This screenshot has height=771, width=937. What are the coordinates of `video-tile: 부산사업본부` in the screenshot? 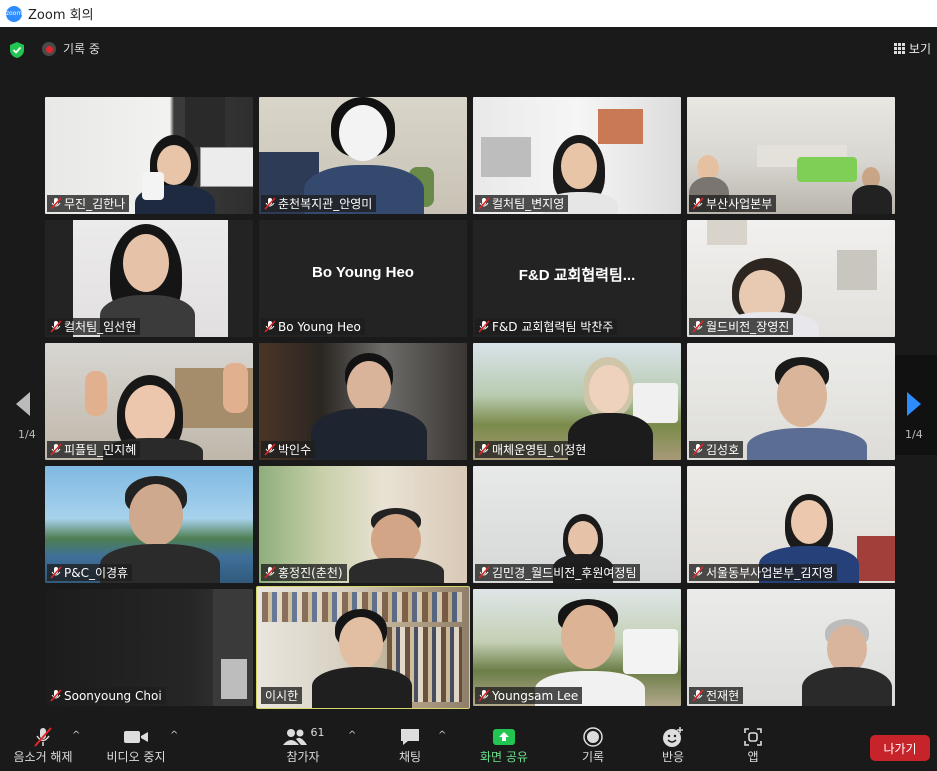 It's located at (791, 155).